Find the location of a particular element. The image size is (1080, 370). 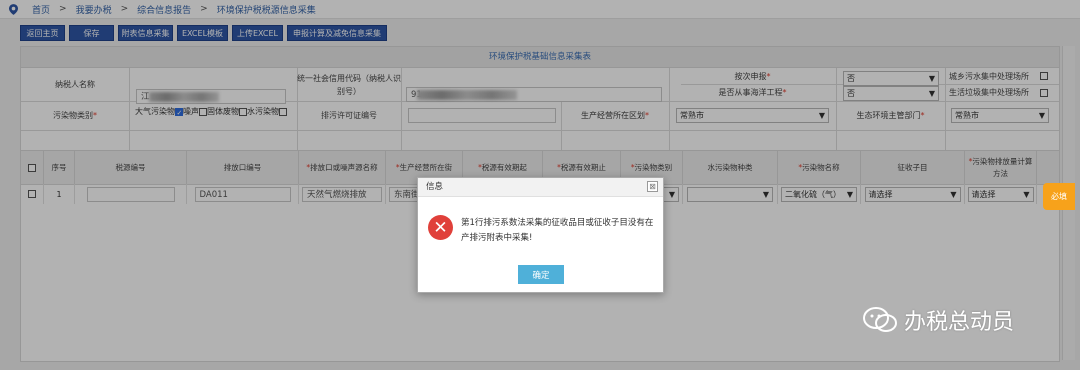

wechat-logo-icon is located at coordinates (880, 319).